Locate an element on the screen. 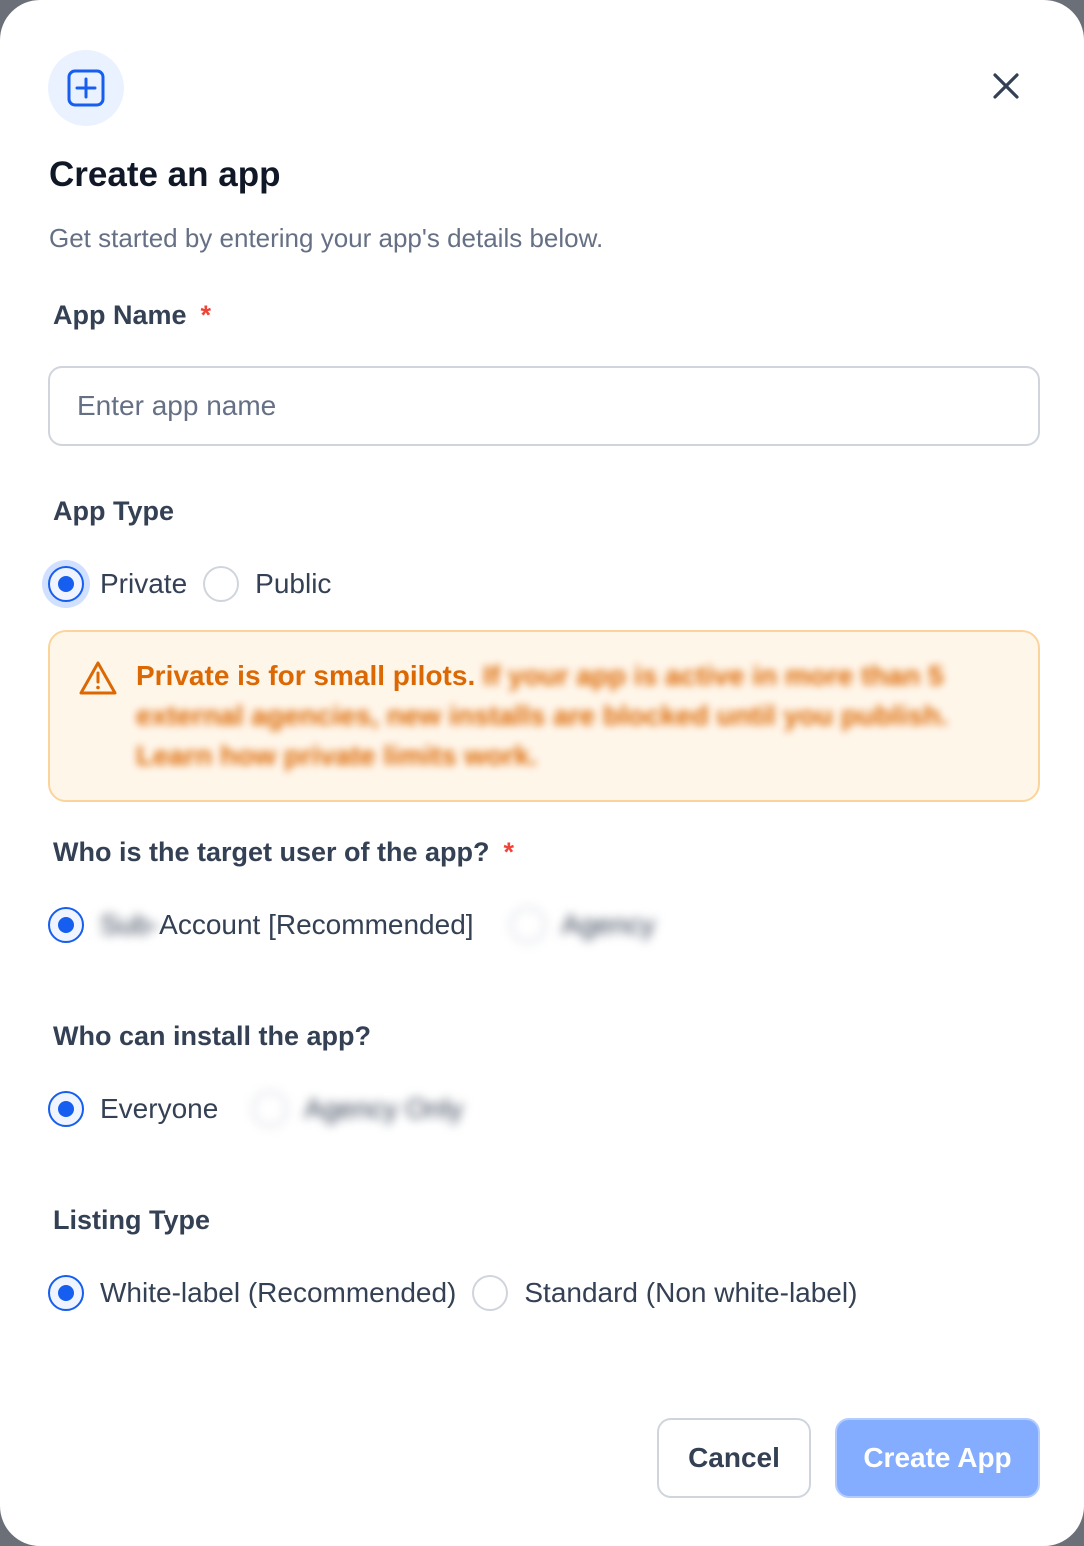  app-name-input is located at coordinates (544, 406).